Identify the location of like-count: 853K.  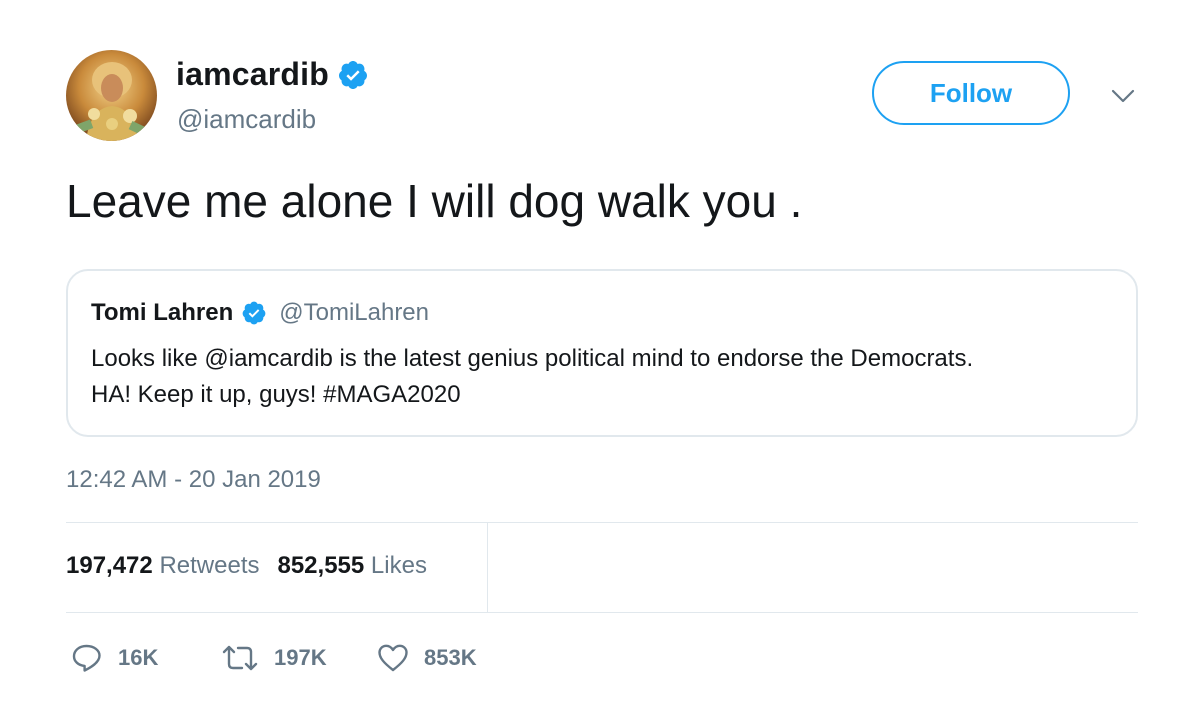
(450, 657).